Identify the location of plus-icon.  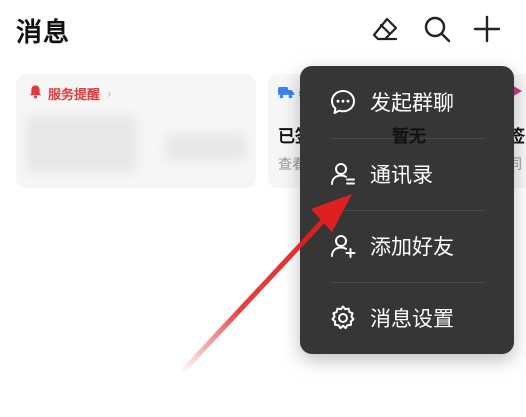
(487, 29).